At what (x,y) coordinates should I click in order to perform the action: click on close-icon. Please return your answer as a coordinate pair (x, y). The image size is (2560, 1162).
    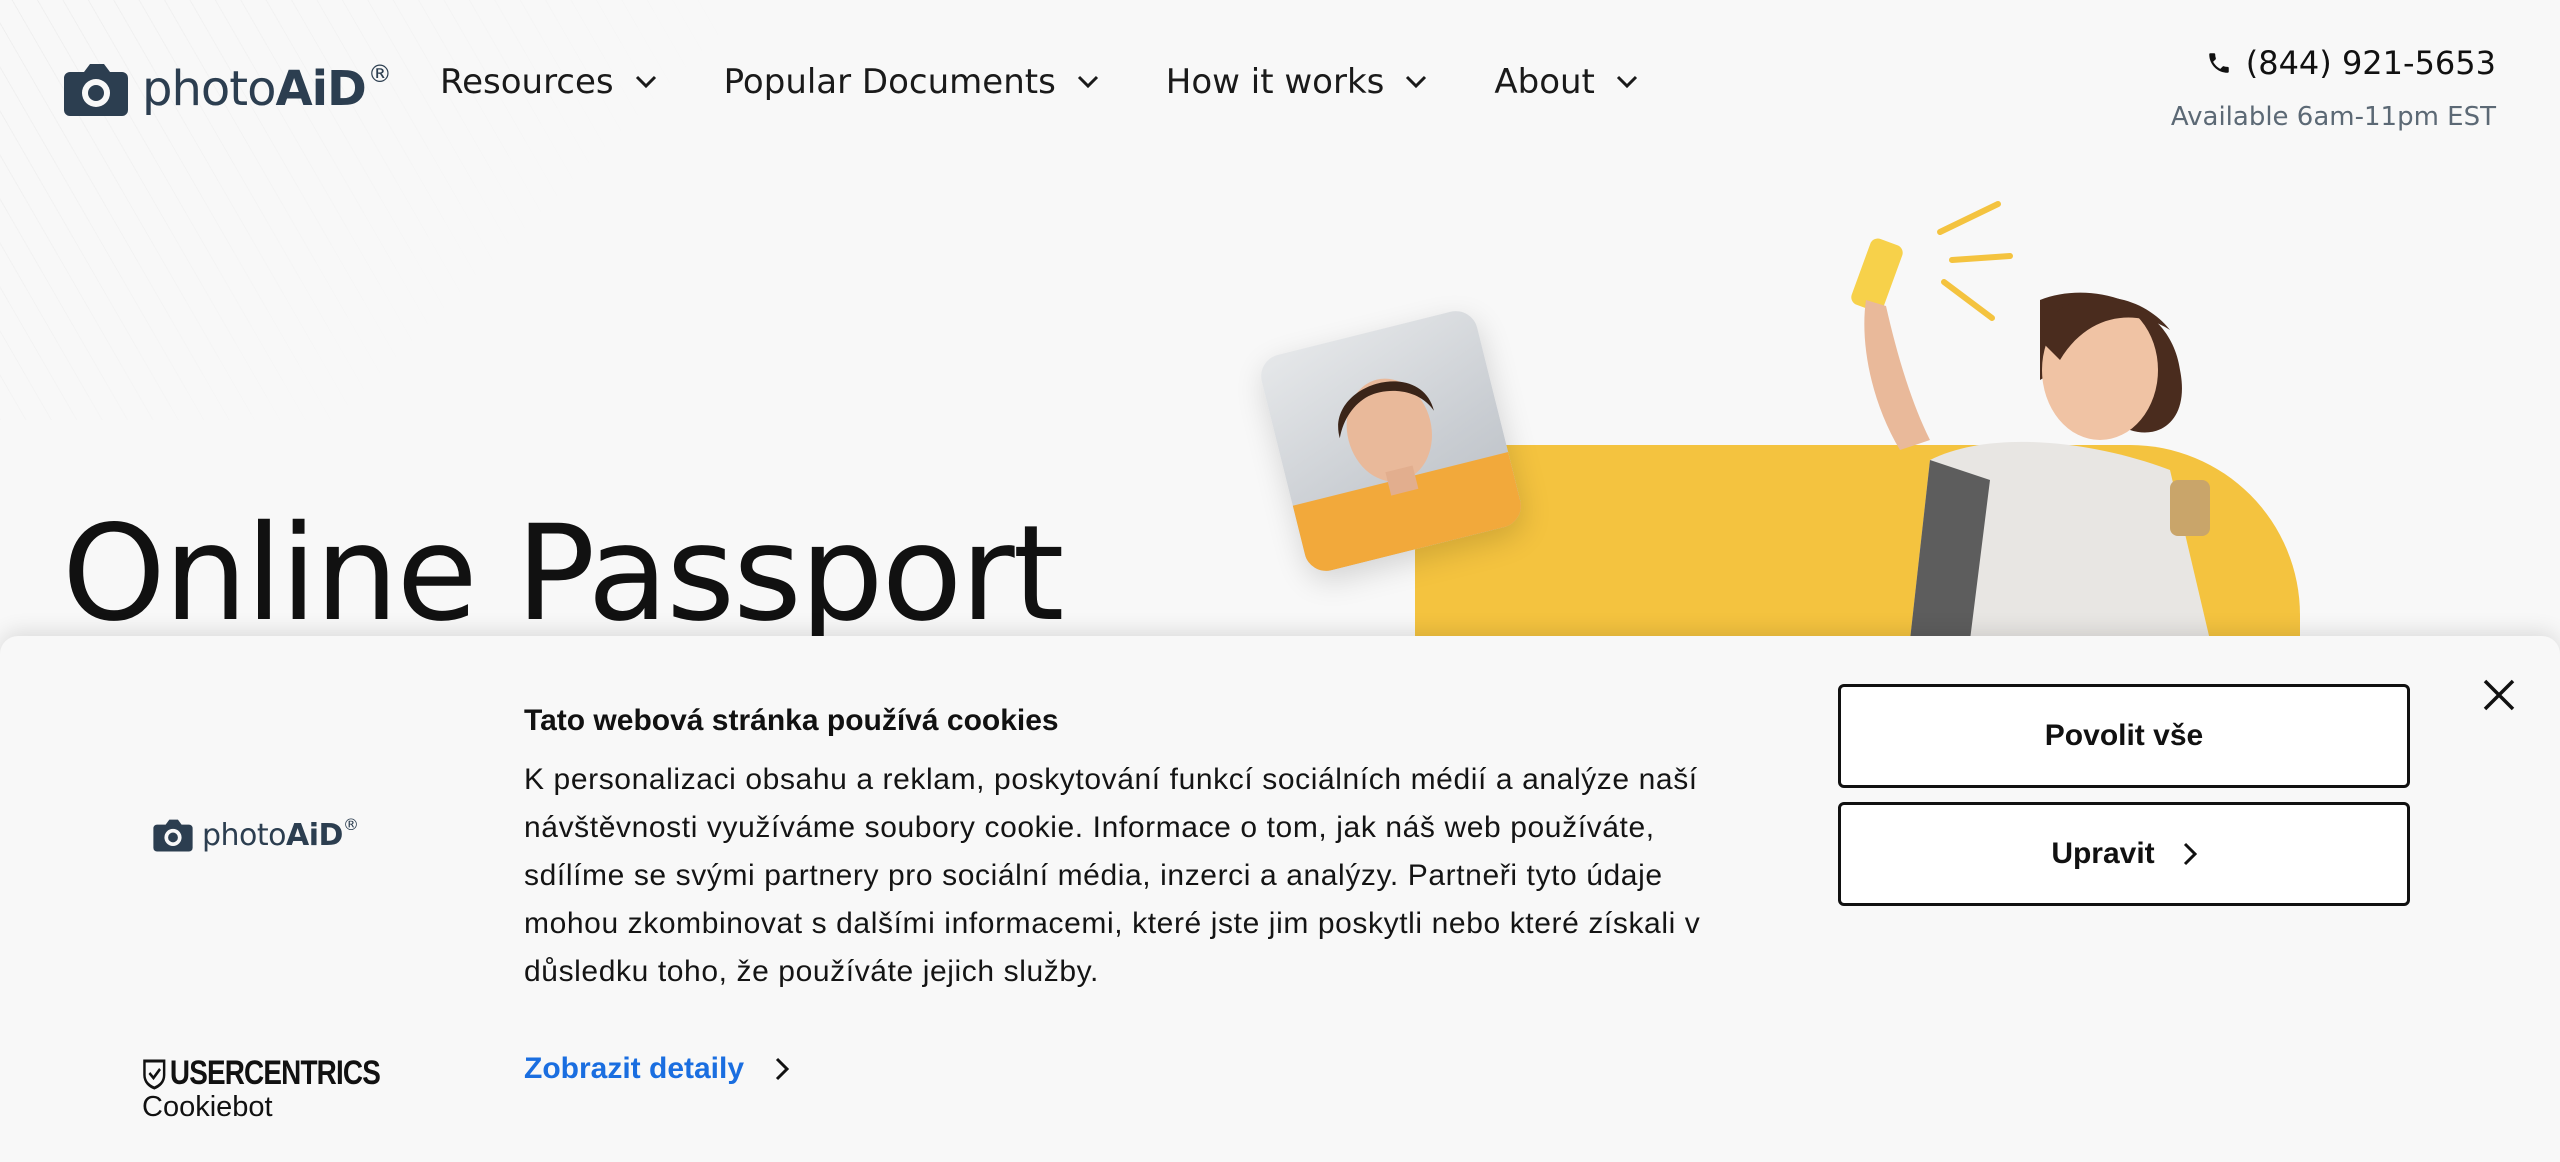
    Looking at the image, I should click on (2499, 695).